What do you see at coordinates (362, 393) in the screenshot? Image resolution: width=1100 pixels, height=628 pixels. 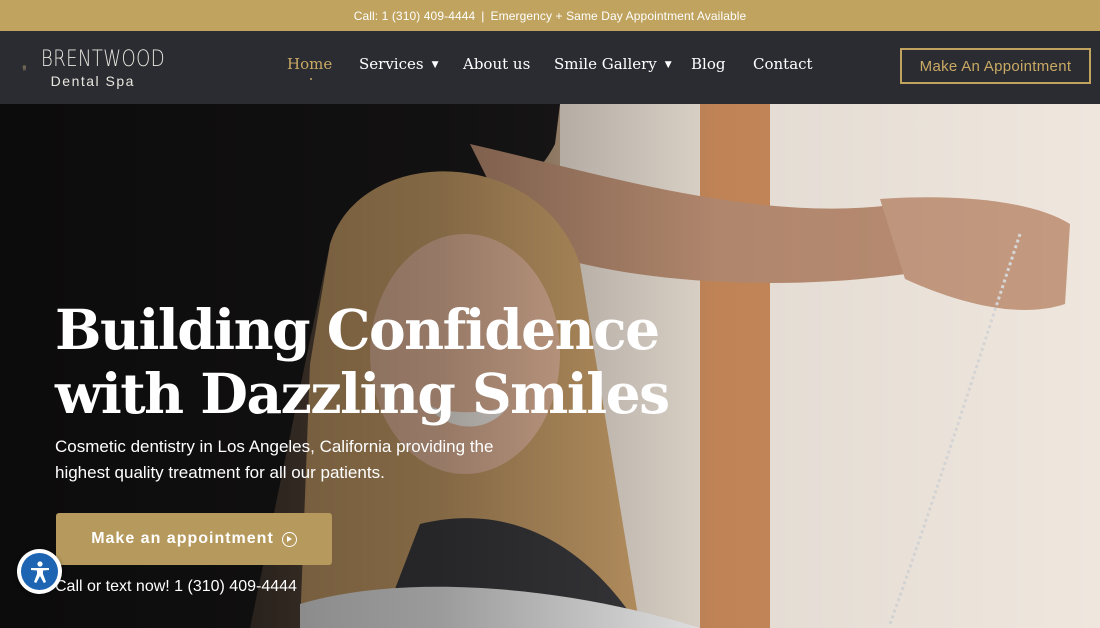 I see `hero-title-line2: with Dazzling Smiles` at bounding box center [362, 393].